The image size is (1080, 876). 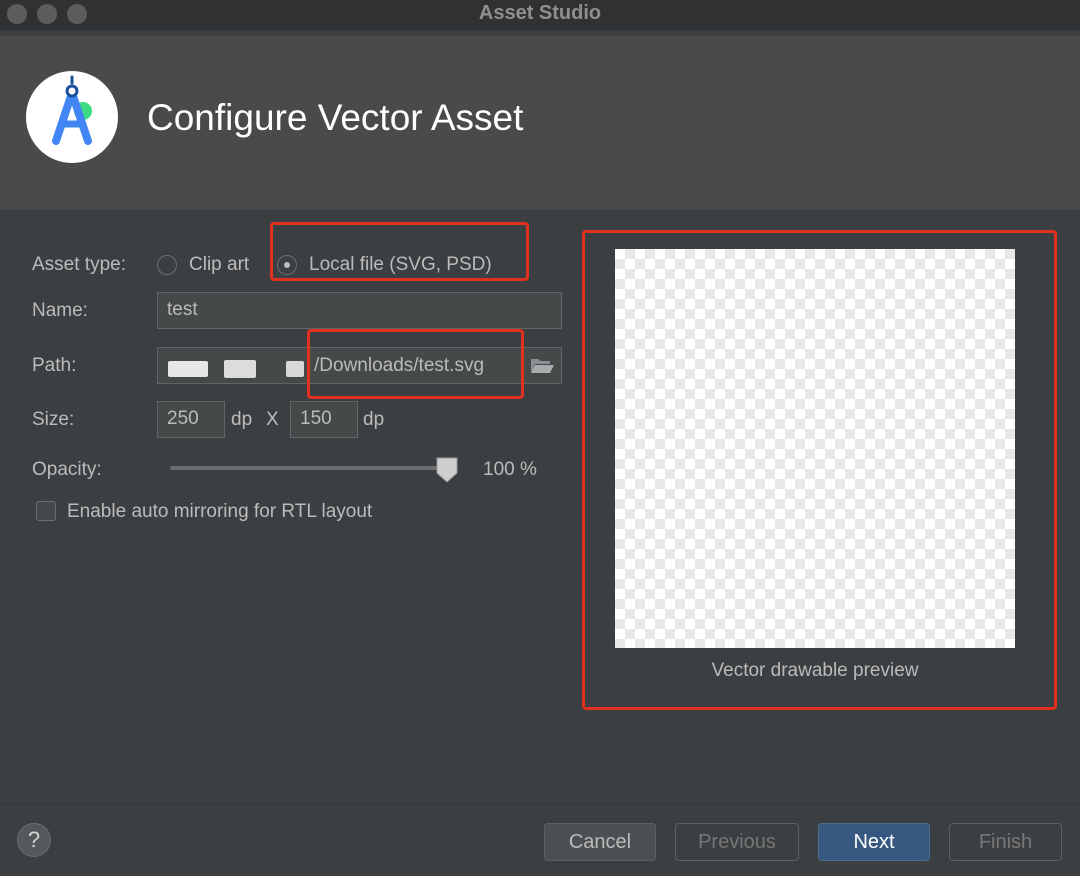 I want to click on finish-button: Finish, so click(x=1005, y=842).